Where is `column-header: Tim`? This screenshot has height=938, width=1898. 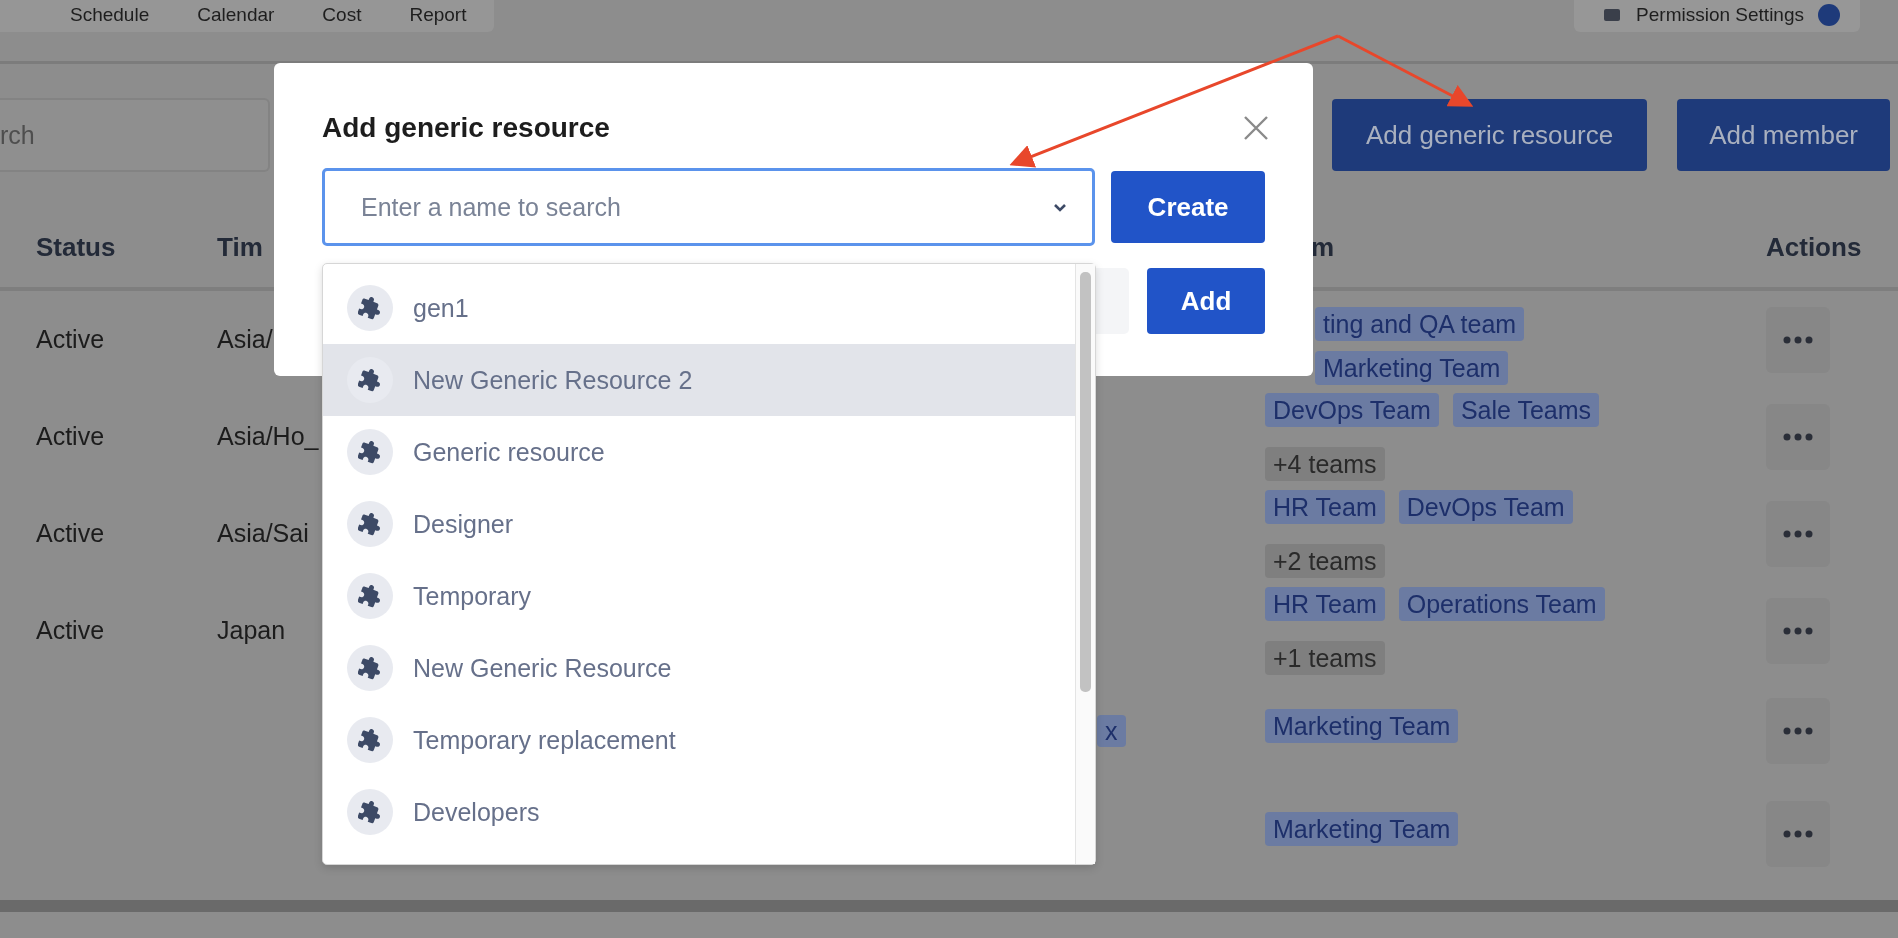 column-header: Tim is located at coordinates (240, 247).